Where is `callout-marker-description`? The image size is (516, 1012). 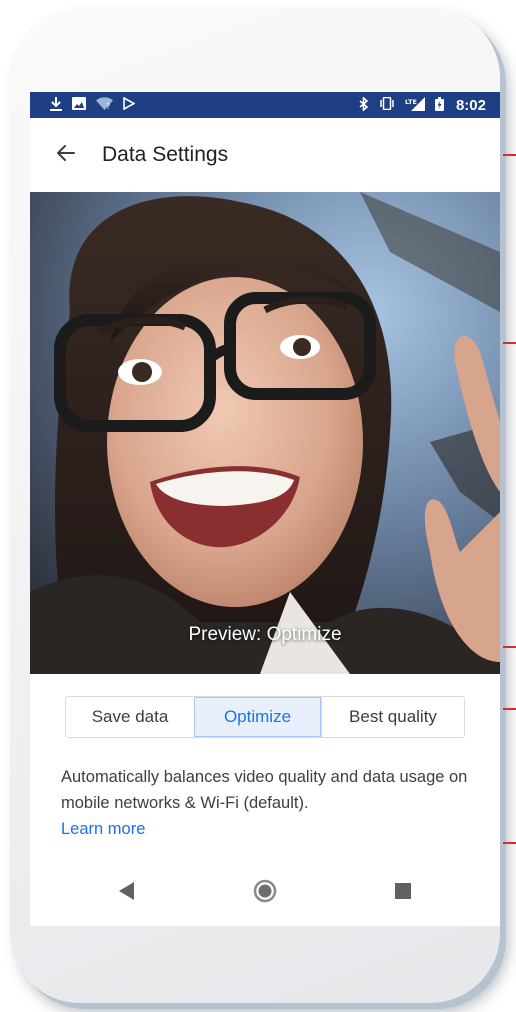
callout-marker-description is located at coordinates (509, 843).